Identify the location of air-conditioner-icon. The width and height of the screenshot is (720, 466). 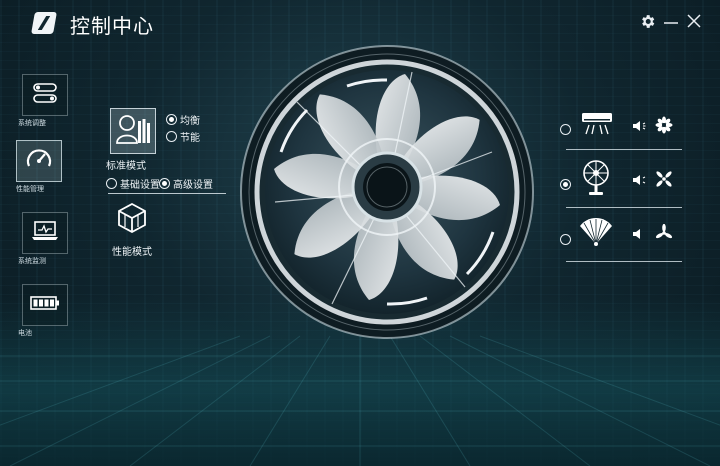
(597, 127).